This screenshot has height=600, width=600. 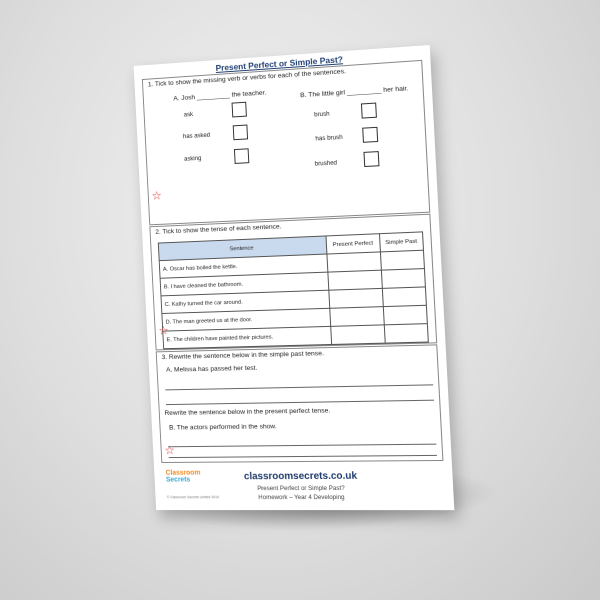 What do you see at coordinates (301, 488) in the screenshot?
I see `footer-line-1: Present Perfect or Simple Past?` at bounding box center [301, 488].